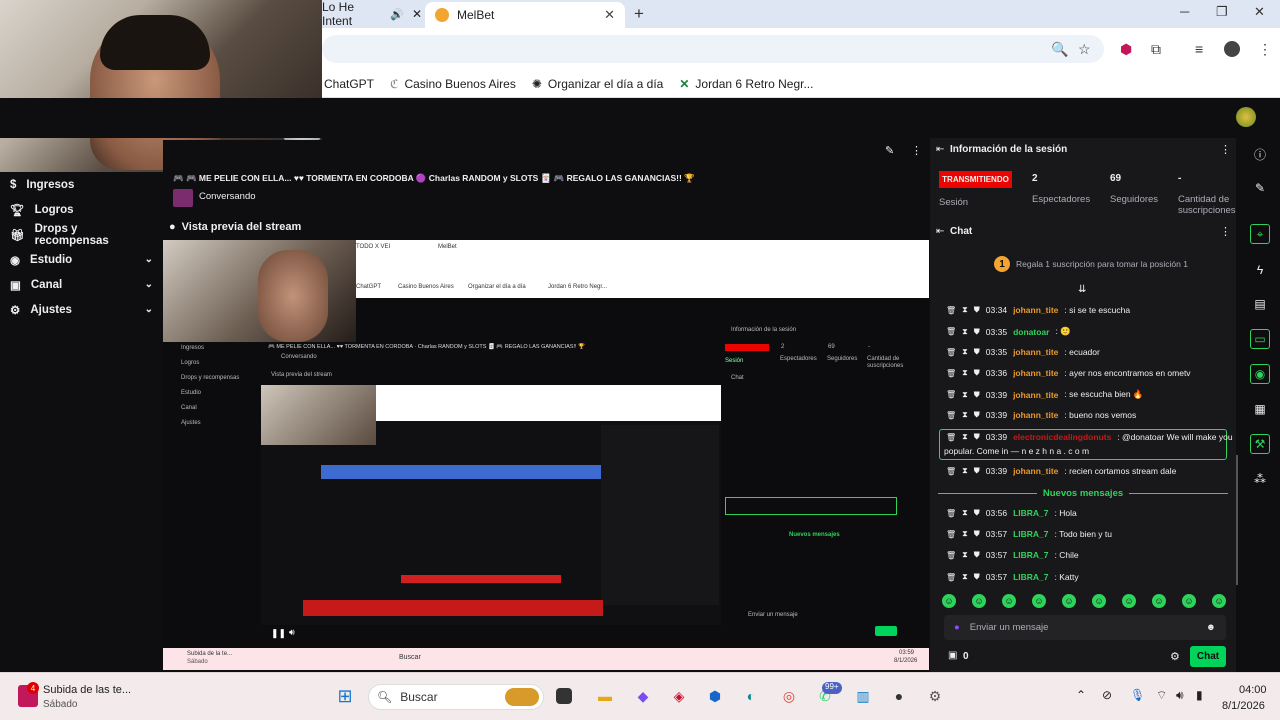  What do you see at coordinates (525, 15) in the screenshot?
I see `browser-tab-active: MelBet ✕` at bounding box center [525, 15].